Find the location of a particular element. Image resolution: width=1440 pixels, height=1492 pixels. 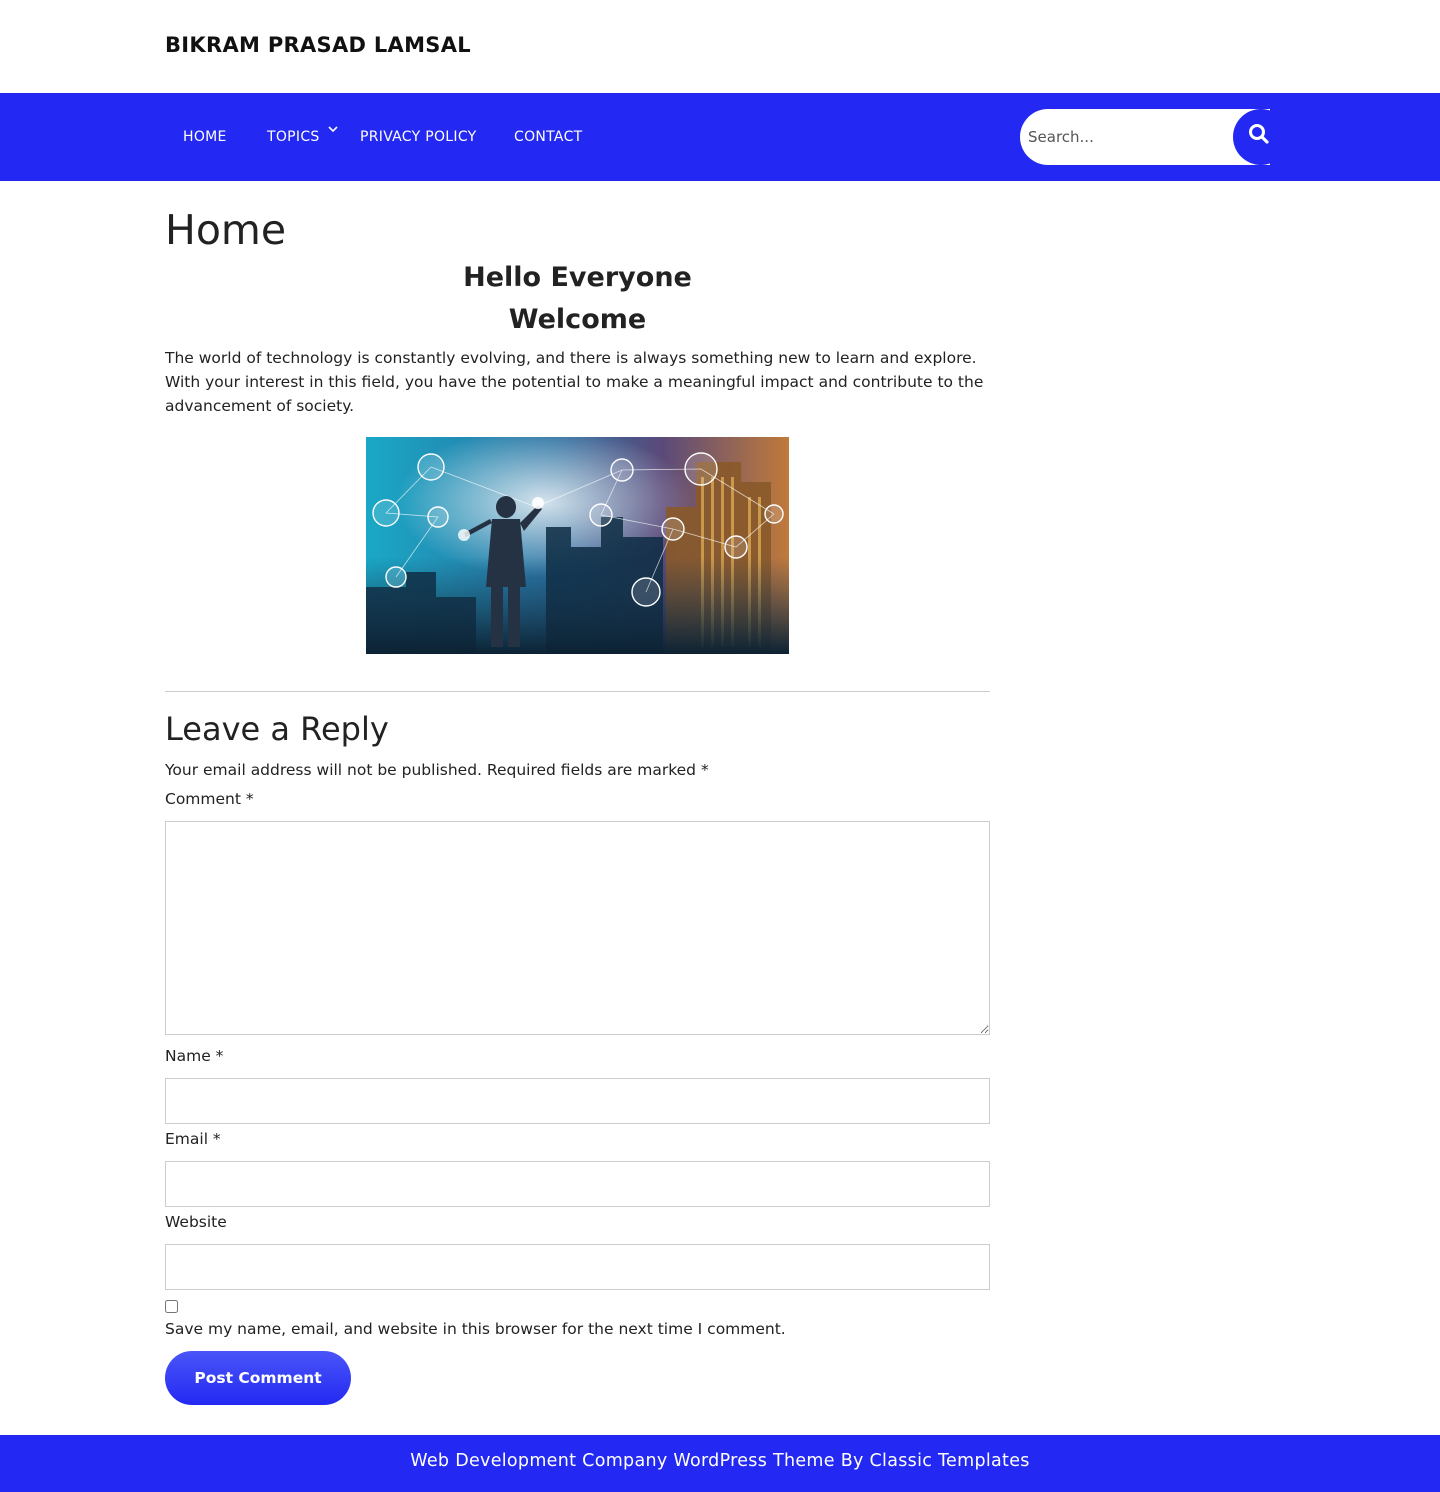

nav-home: HOME is located at coordinates (205, 137).